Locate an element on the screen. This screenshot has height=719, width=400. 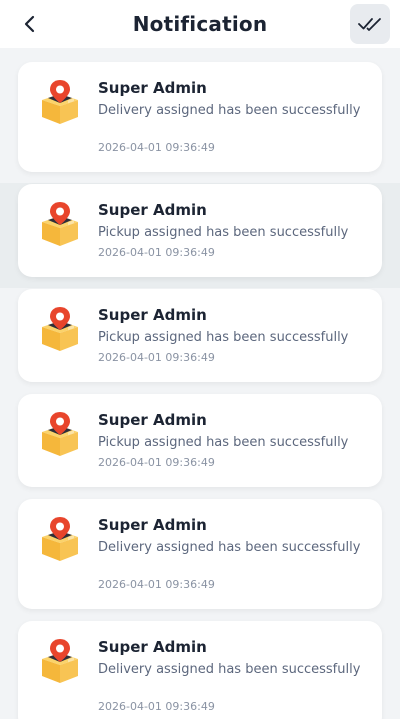
double-check-icon is located at coordinates (369, 24).